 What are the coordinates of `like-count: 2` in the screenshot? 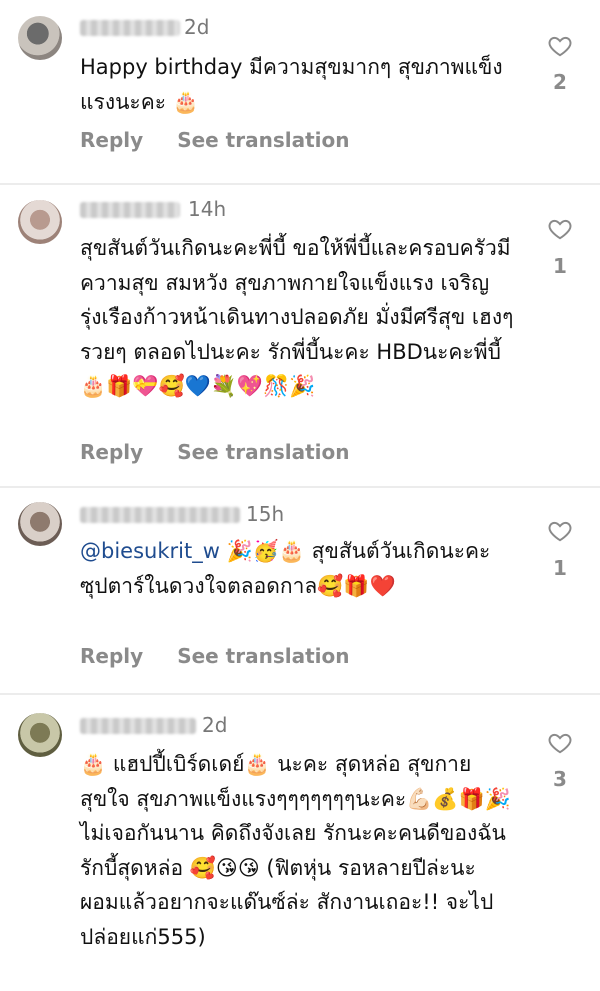 It's located at (560, 82).